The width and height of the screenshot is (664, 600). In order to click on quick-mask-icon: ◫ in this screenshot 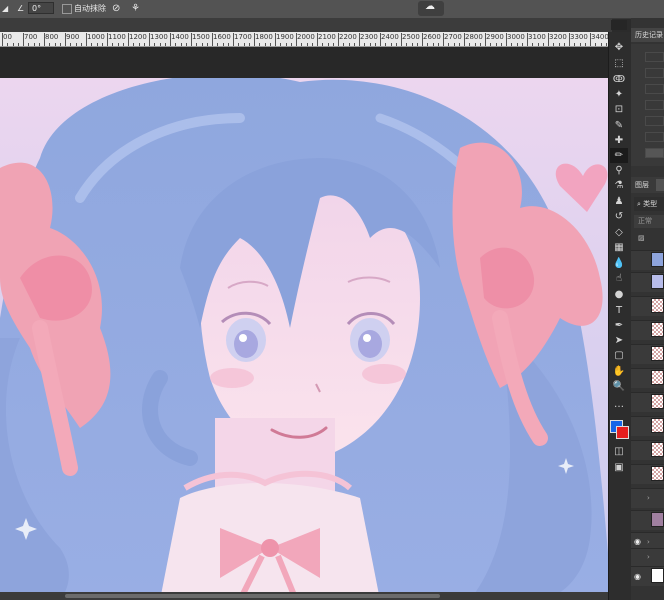, I will do `click(619, 451)`.